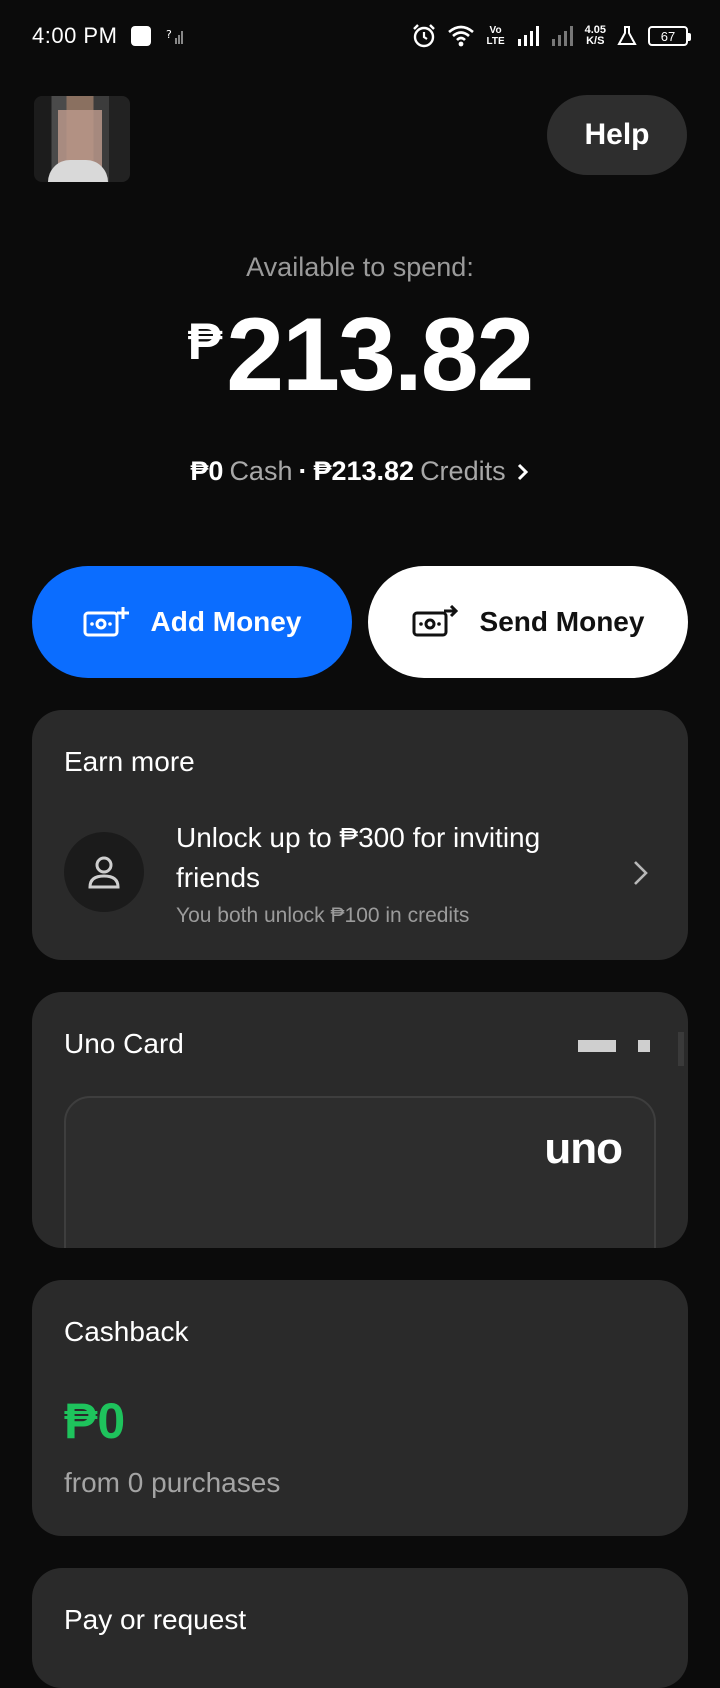  What do you see at coordinates (528, 36) in the screenshot?
I see `signal-strength-icon` at bounding box center [528, 36].